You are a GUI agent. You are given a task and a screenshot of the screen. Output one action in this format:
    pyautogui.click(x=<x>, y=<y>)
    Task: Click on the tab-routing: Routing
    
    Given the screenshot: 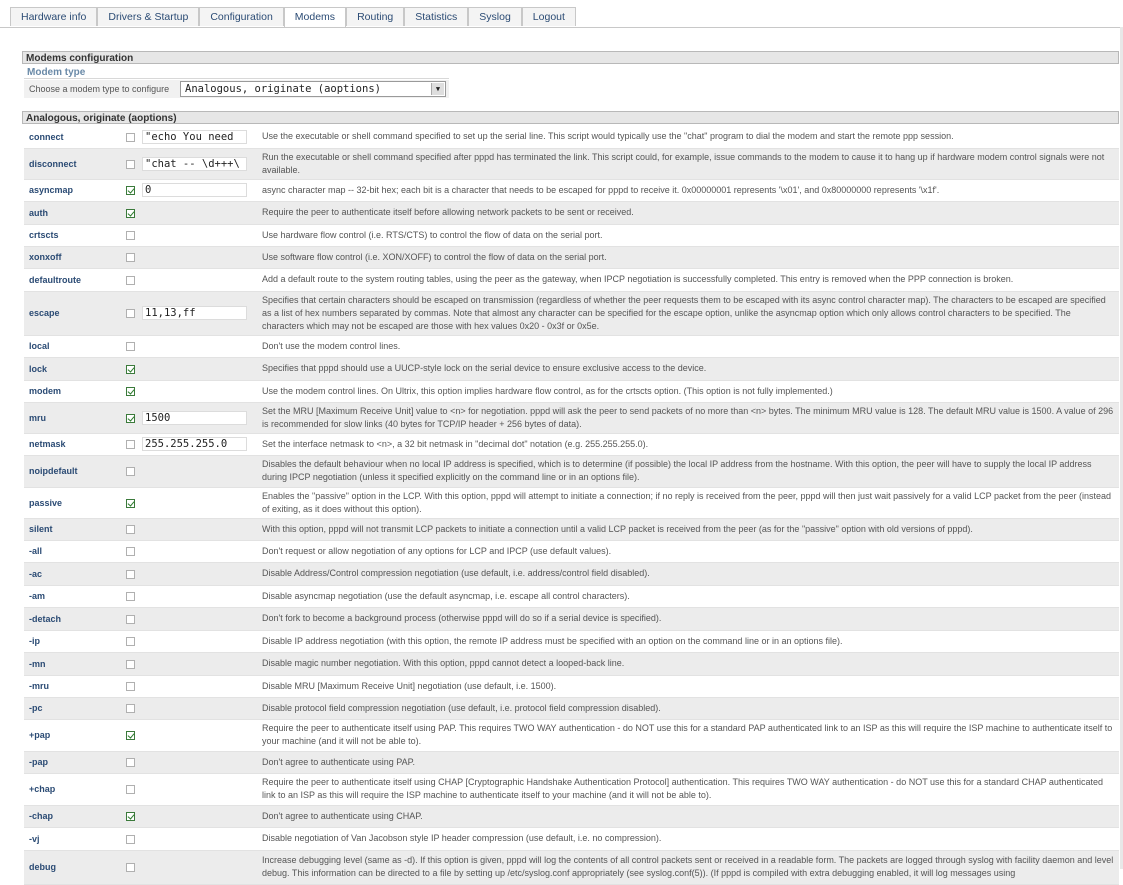 What is the action you would take?
    pyautogui.click(x=375, y=16)
    